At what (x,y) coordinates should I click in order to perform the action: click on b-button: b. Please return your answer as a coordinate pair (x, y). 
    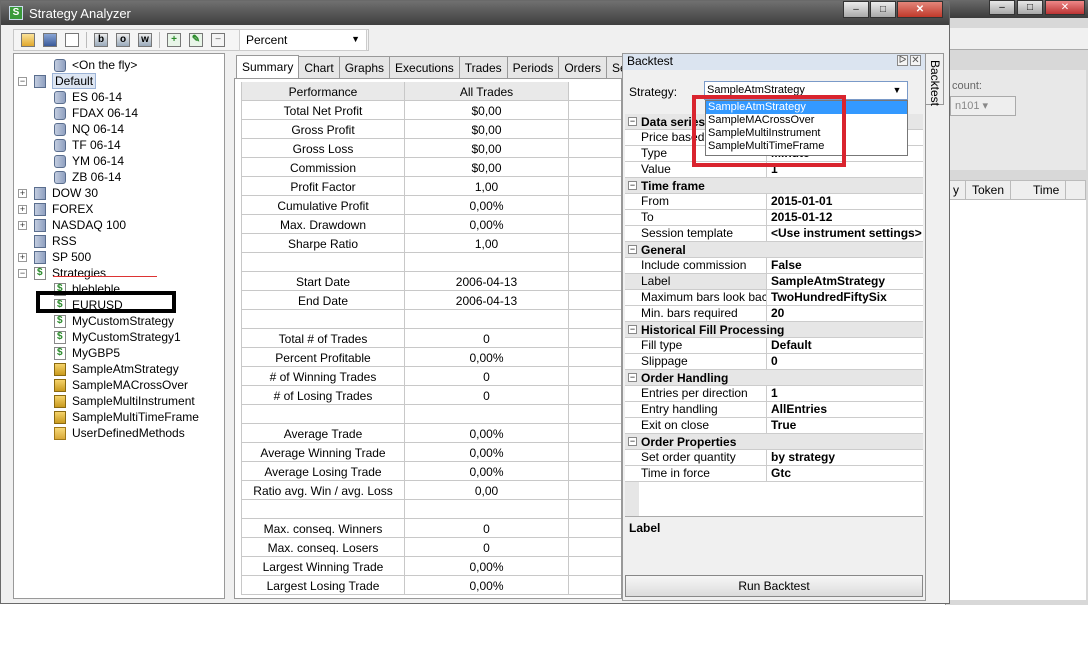
    Looking at the image, I should click on (101, 40).